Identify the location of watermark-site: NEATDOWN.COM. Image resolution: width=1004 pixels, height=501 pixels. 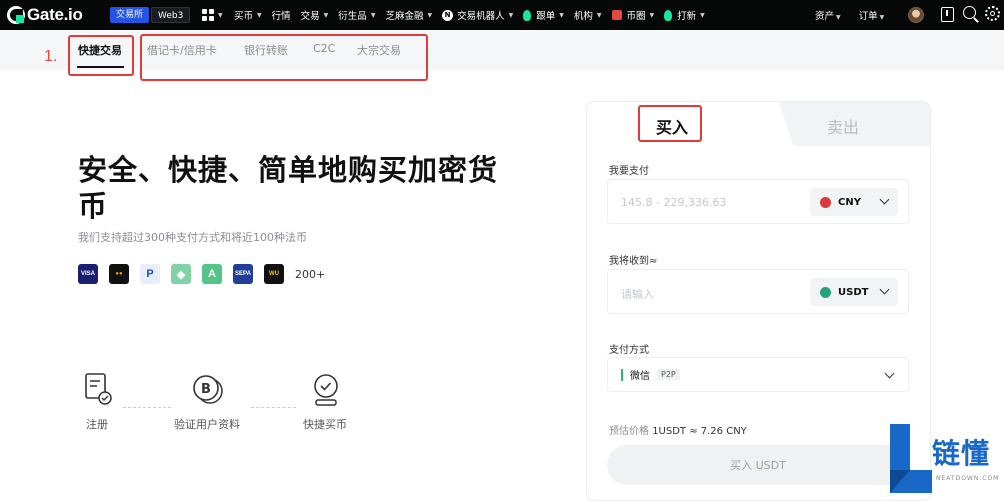
(968, 478).